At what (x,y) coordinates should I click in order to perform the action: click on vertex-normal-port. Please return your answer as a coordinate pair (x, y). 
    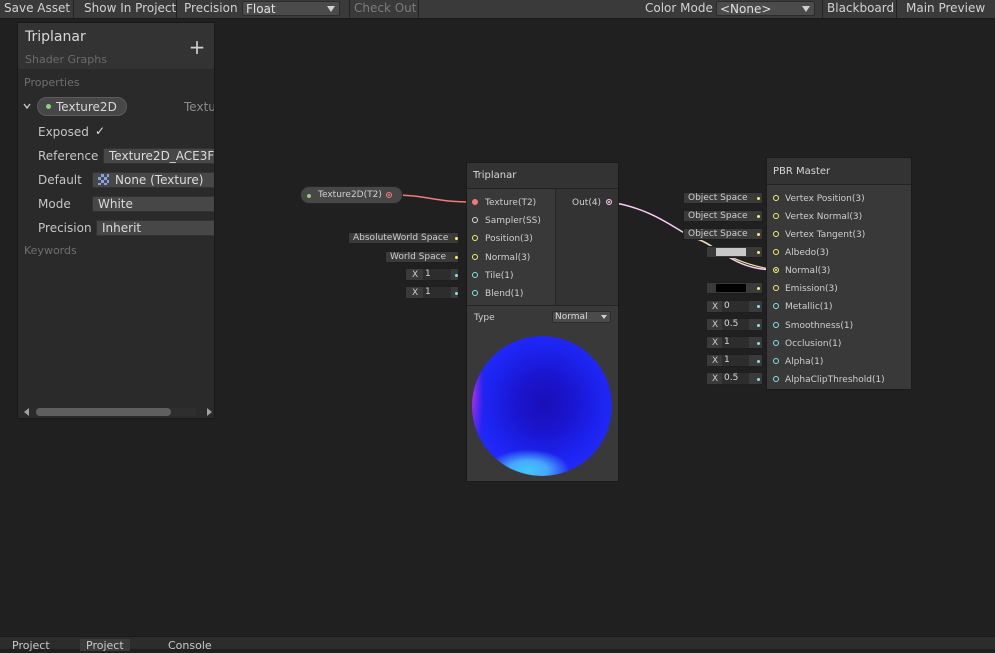
    Looking at the image, I should click on (776, 216).